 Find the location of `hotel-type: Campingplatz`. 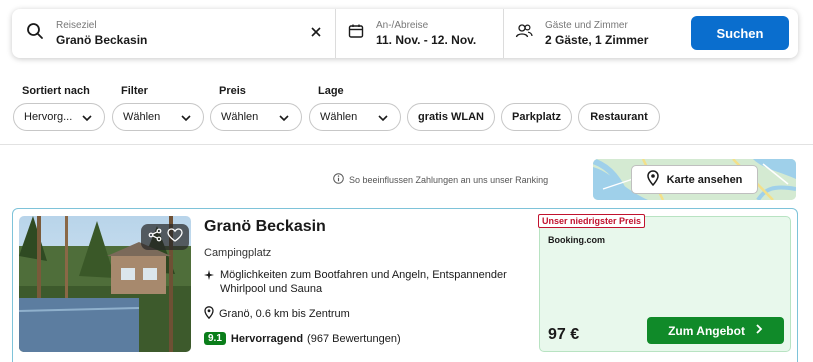

hotel-type: Campingplatz is located at coordinates (238, 253).